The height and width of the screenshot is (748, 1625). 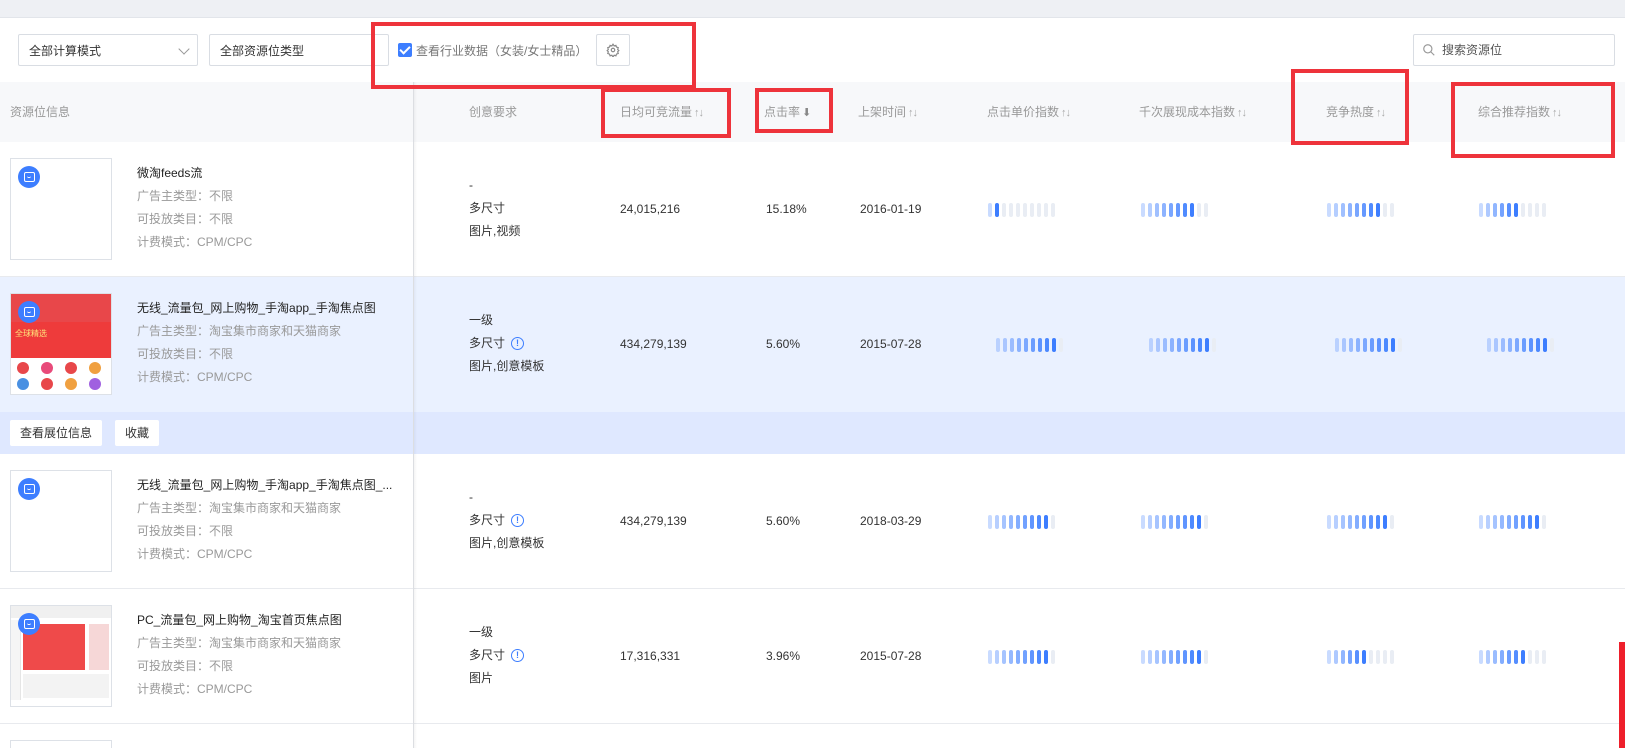 What do you see at coordinates (787, 112) in the screenshot?
I see `col-ctr: 点击率 ⬇` at bounding box center [787, 112].